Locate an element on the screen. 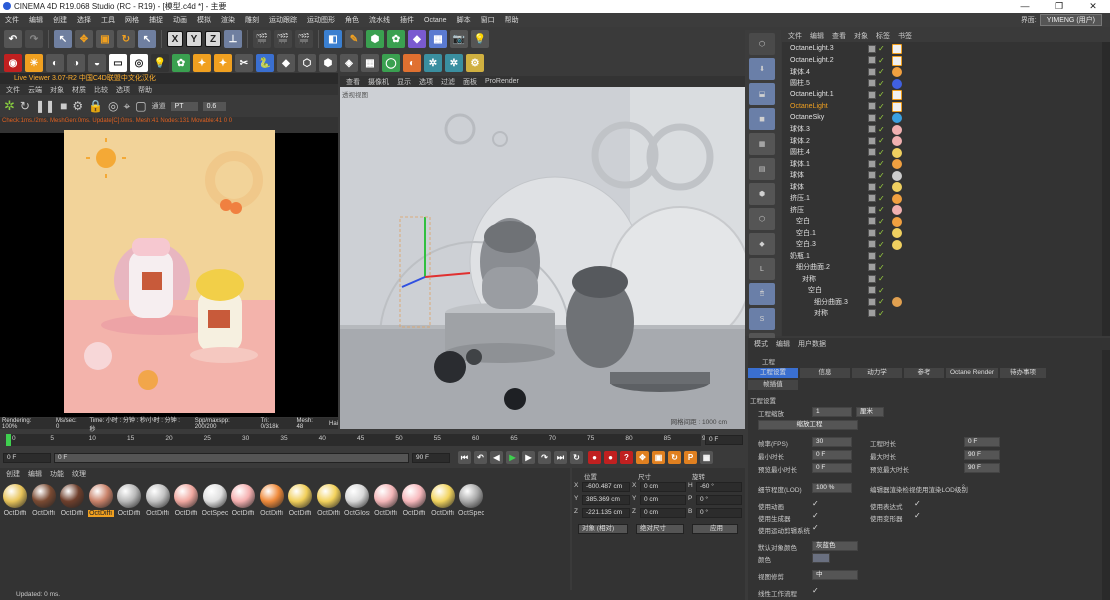 The height and width of the screenshot is (600, 1110). om-menu-tags: 标签 is located at coordinates (883, 36).